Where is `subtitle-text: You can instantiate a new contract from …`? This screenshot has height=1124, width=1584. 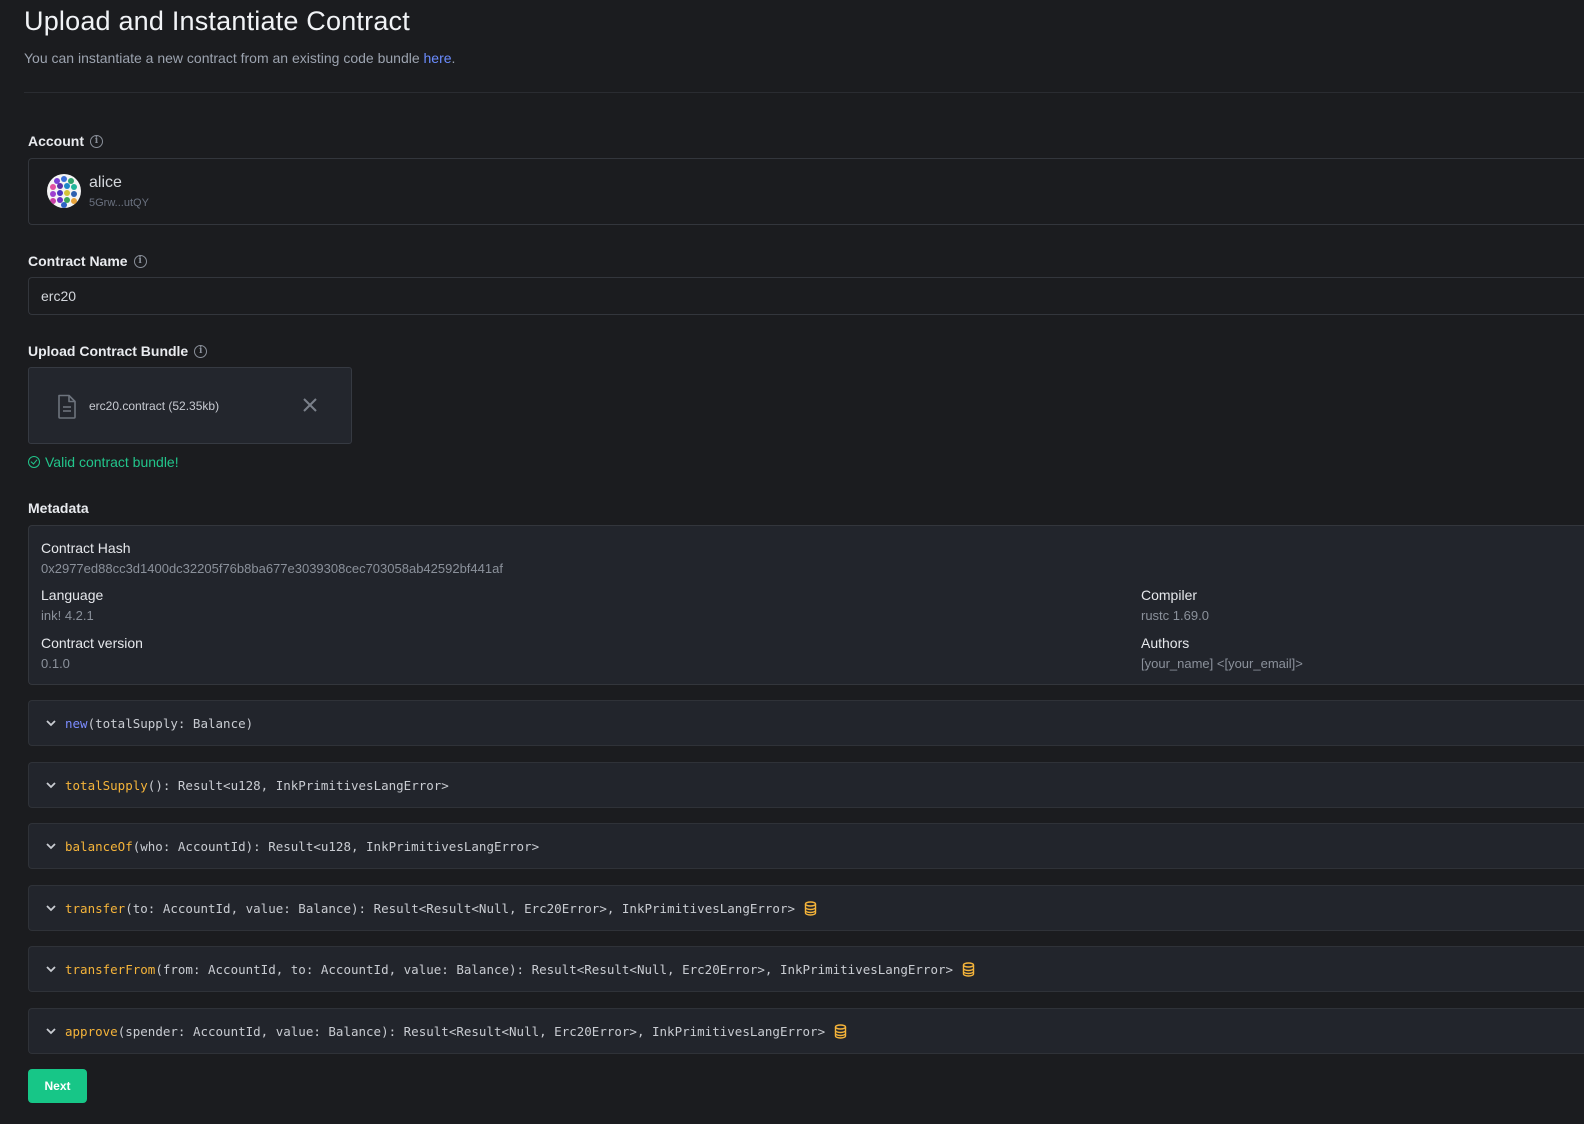 subtitle-text: You can instantiate a new contract from … is located at coordinates (224, 58).